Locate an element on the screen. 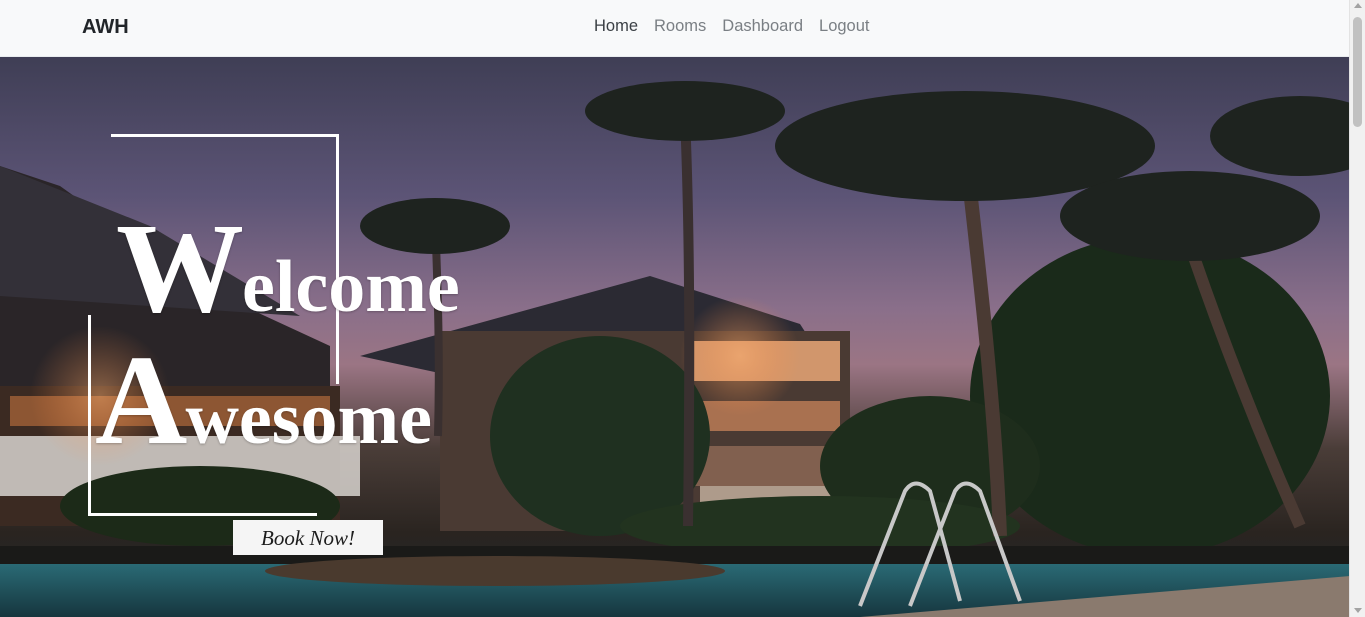 The width and height of the screenshot is (1365, 617). page-scrollbar is located at coordinates (1357, 308).